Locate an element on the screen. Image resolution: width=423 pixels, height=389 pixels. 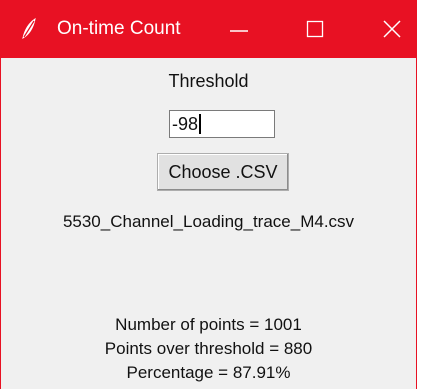
maximize-button is located at coordinates (315, 29).